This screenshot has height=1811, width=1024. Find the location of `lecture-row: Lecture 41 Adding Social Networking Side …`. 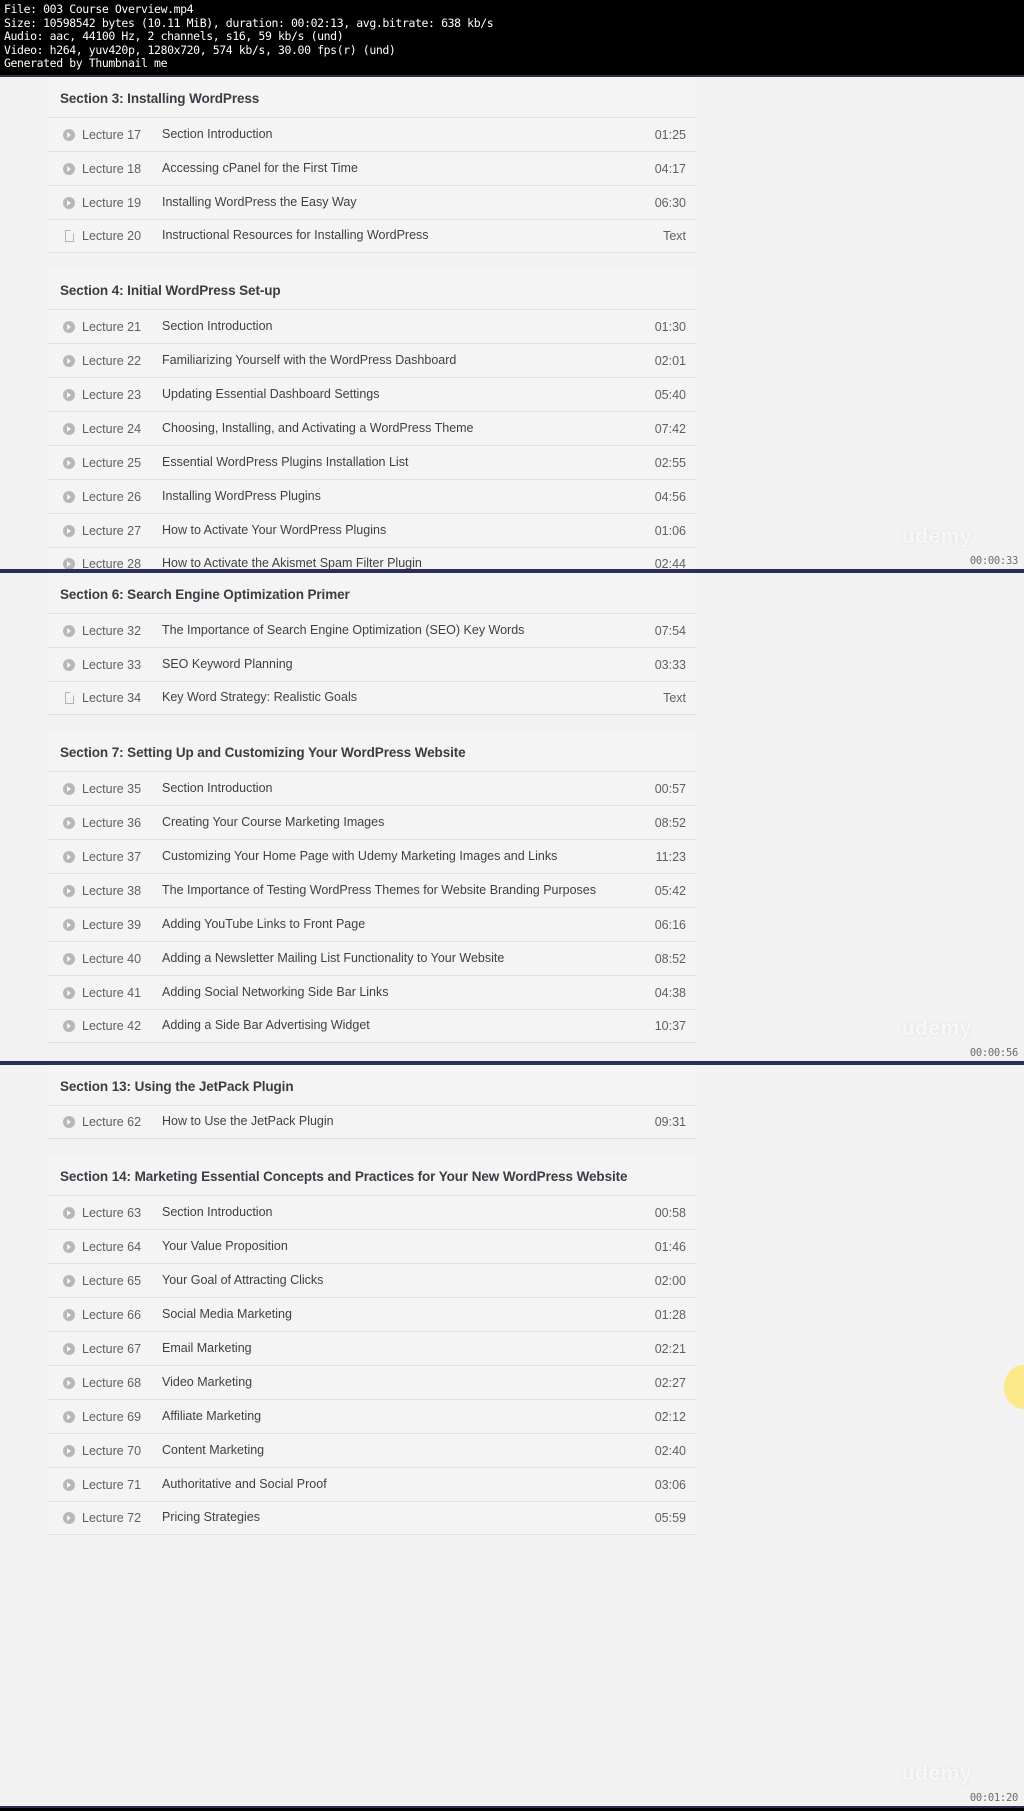

lecture-row: Lecture 41 Adding Social Networking Side … is located at coordinates (372, 992).